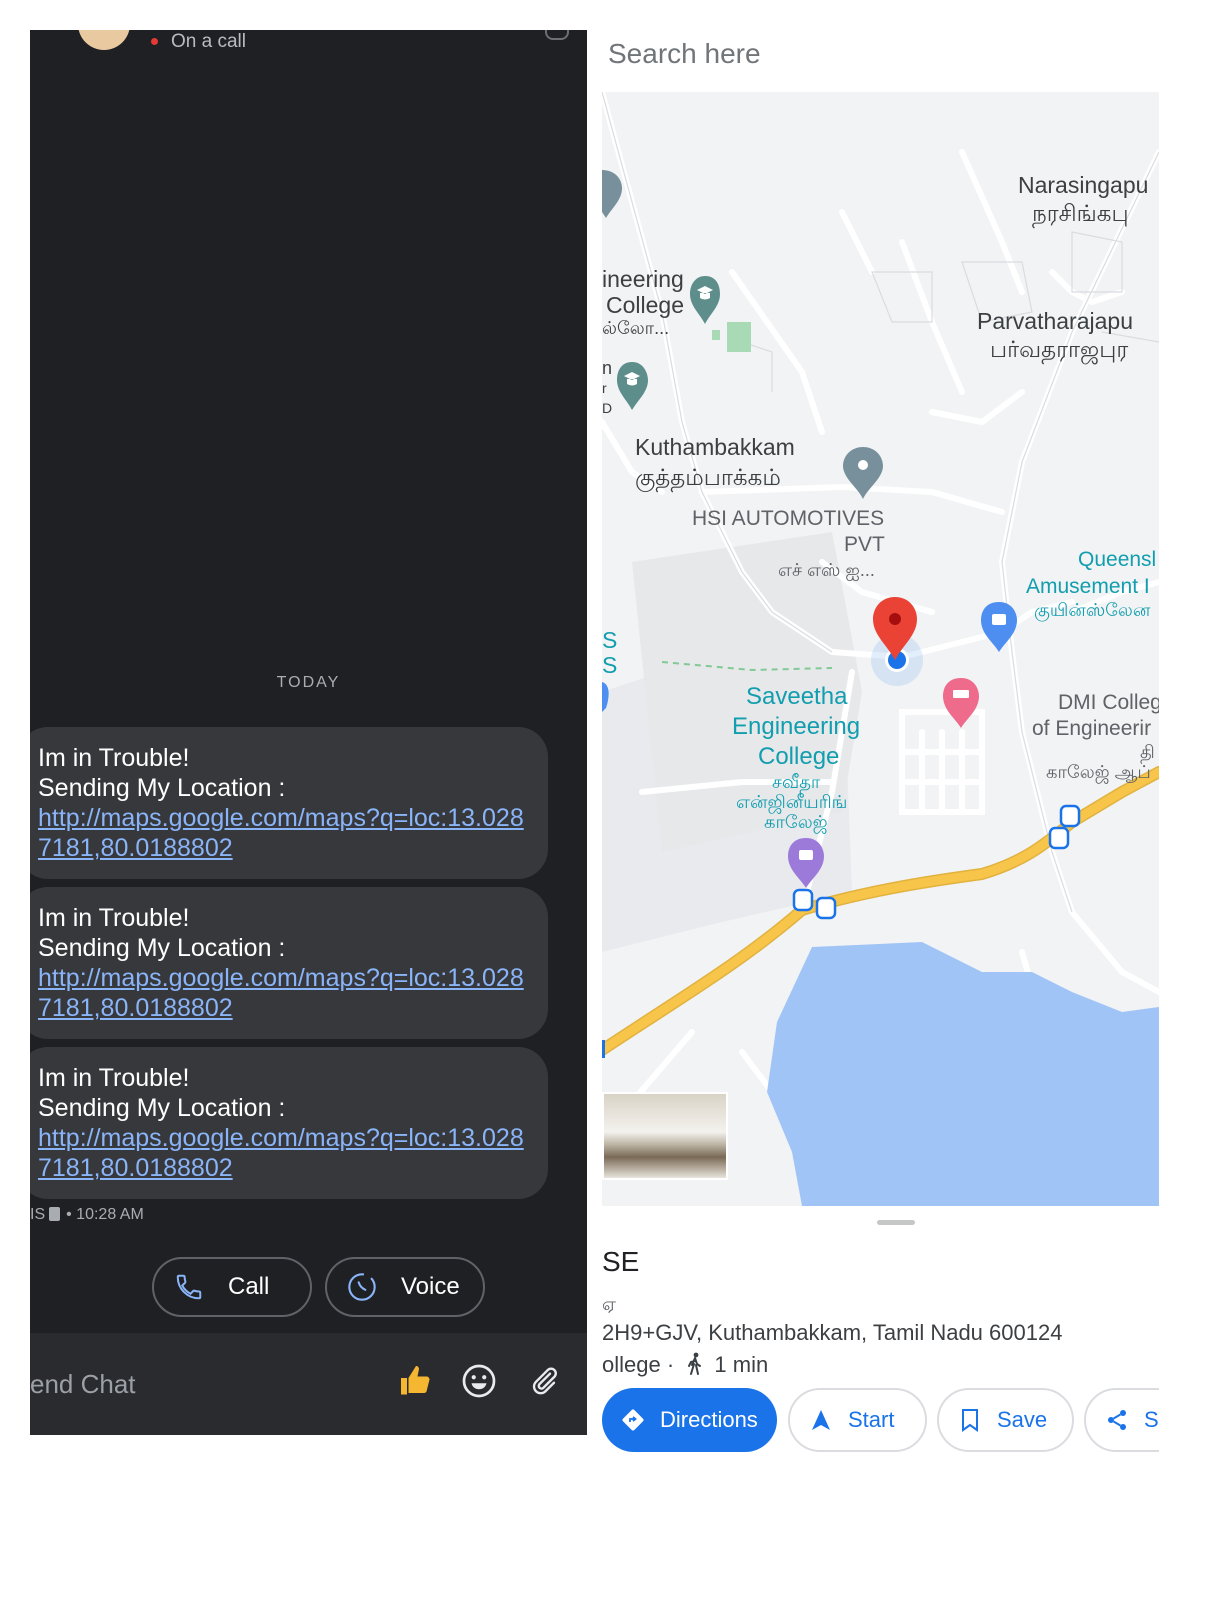  Describe the element at coordinates (1022, 1419) in the screenshot. I see `save-label: Save` at that location.